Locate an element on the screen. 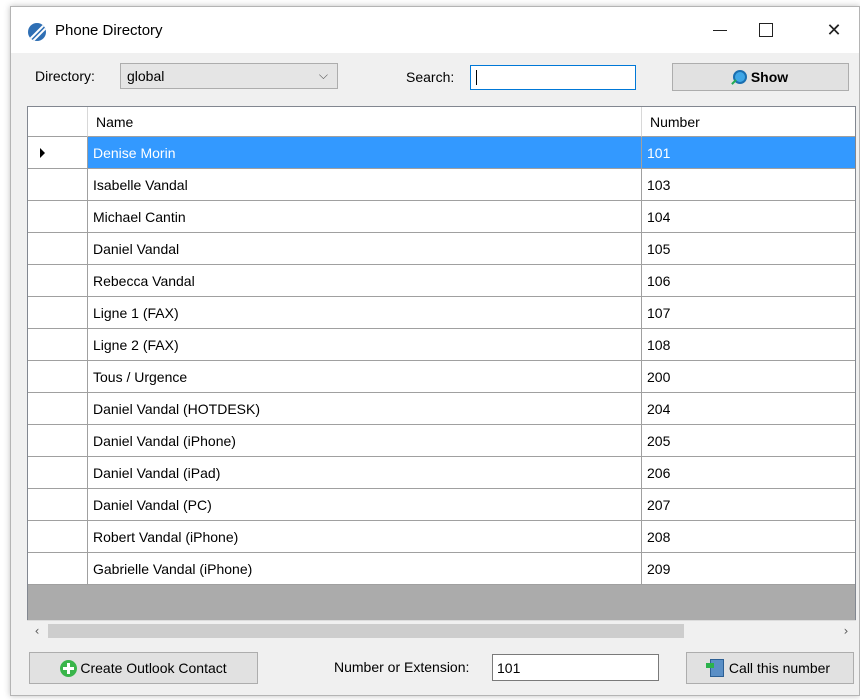 This screenshot has height=700, width=860. horizontal-scrollbar: ‹ › is located at coordinates (441, 630).